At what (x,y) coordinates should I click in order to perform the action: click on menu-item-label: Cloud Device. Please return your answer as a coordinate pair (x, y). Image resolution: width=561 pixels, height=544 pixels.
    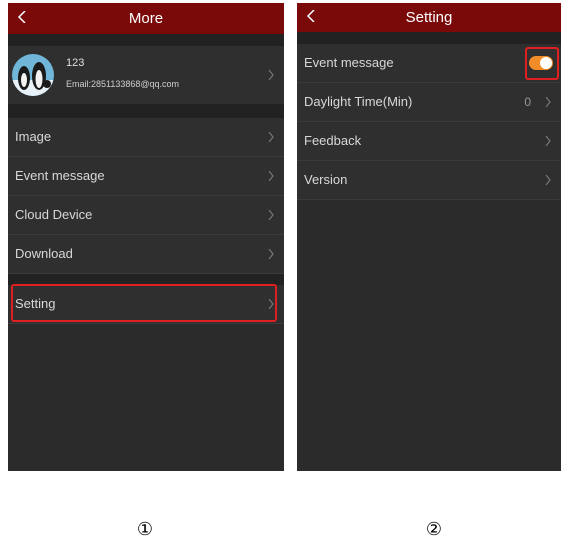
    Looking at the image, I should click on (54, 214).